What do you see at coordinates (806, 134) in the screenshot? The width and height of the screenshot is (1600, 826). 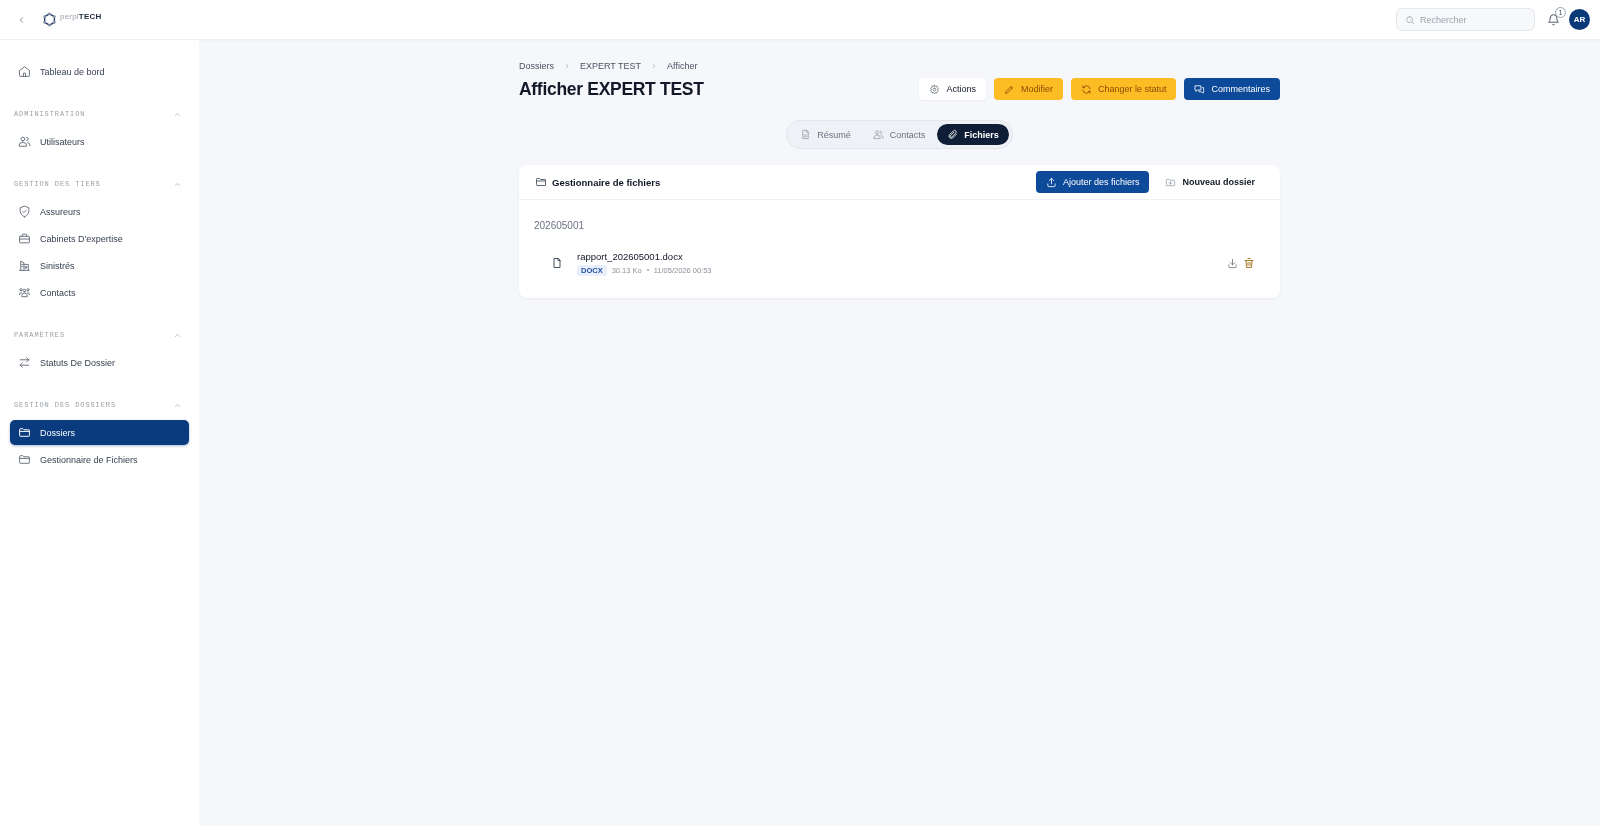 I see `document-icon` at bounding box center [806, 134].